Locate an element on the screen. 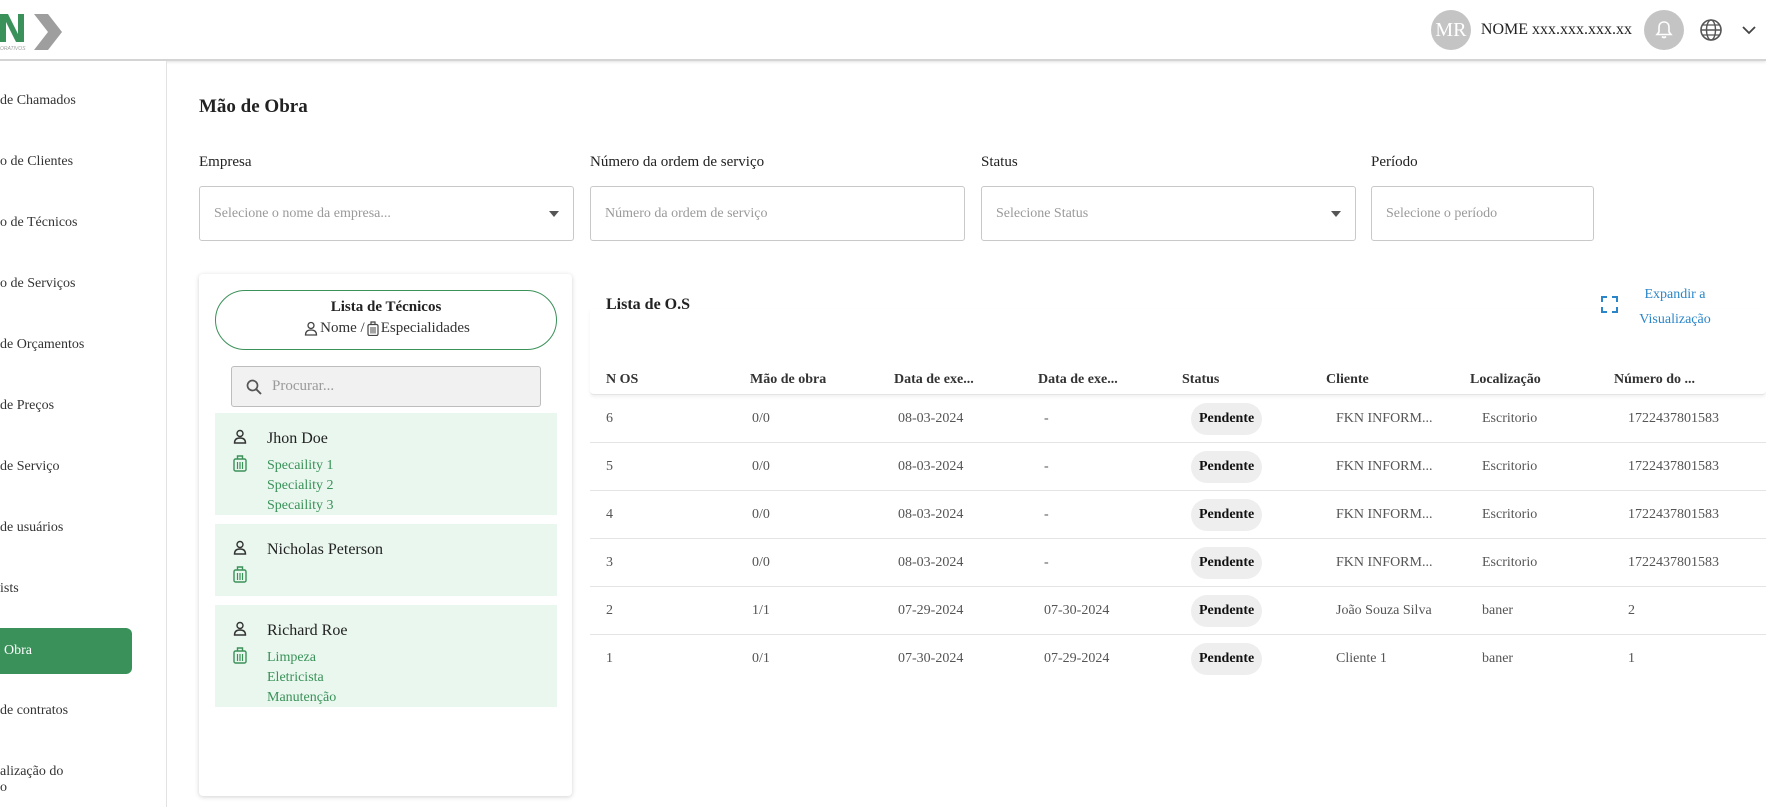 This screenshot has height=807, width=1766. cell-n-os: 2 is located at coordinates (609, 610).